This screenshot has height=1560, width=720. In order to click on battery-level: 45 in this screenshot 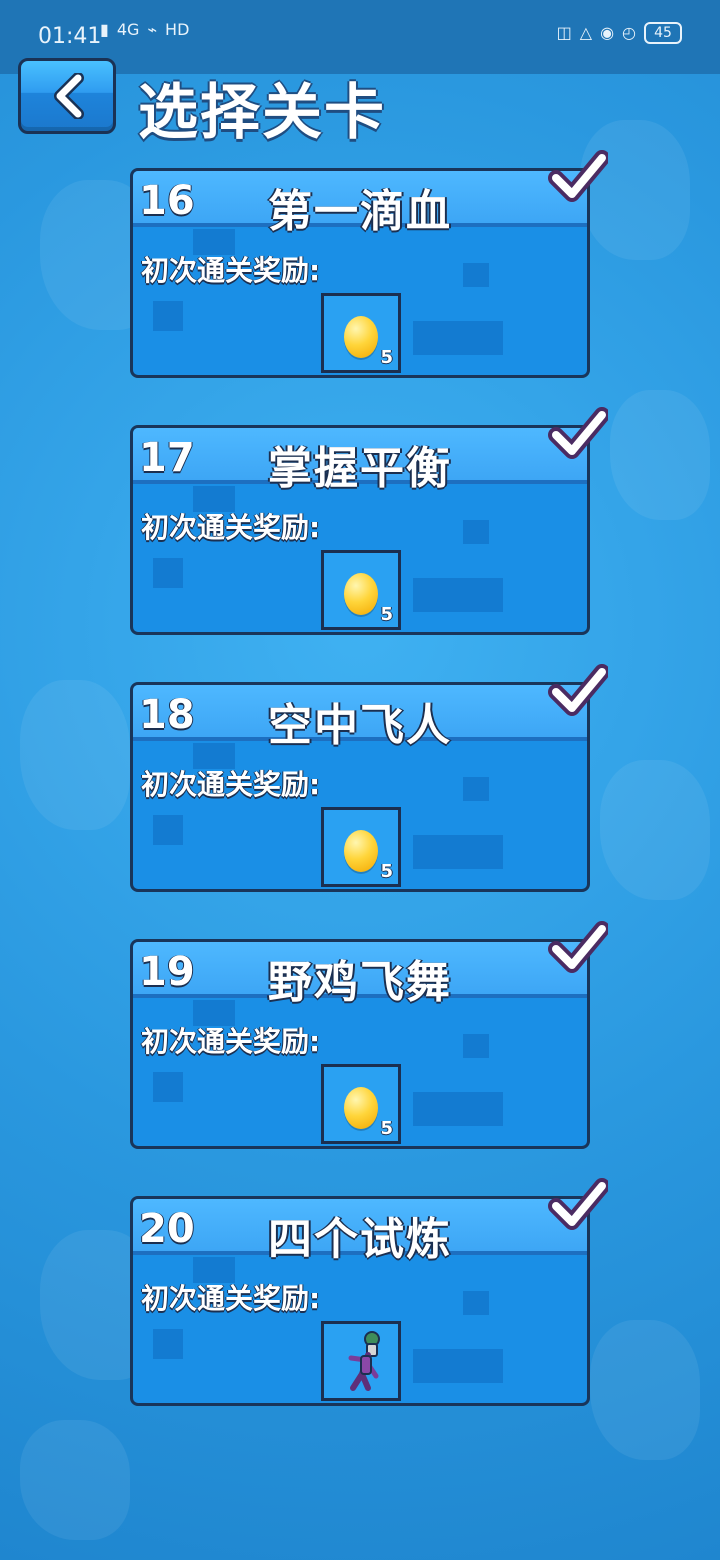, I will do `click(663, 33)`.